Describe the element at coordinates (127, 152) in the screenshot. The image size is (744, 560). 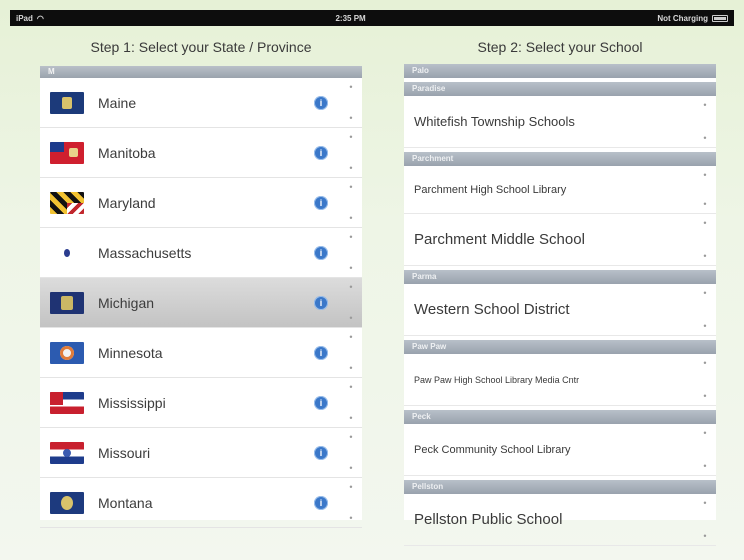
I see `state-name: Manitoba` at that location.